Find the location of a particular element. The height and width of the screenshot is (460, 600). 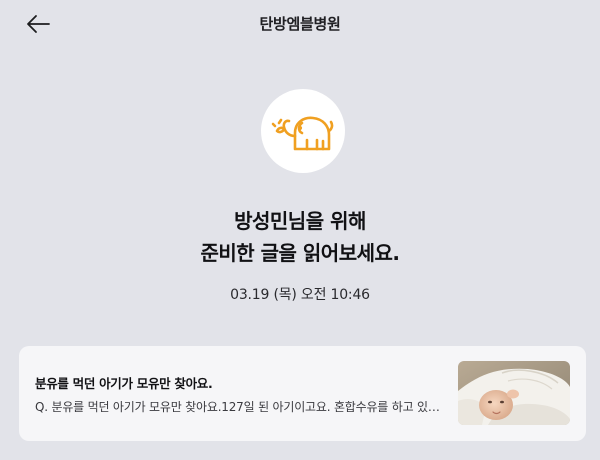

greeting-line-2: 준비한 글을 읽어보세요. is located at coordinates (300, 253).